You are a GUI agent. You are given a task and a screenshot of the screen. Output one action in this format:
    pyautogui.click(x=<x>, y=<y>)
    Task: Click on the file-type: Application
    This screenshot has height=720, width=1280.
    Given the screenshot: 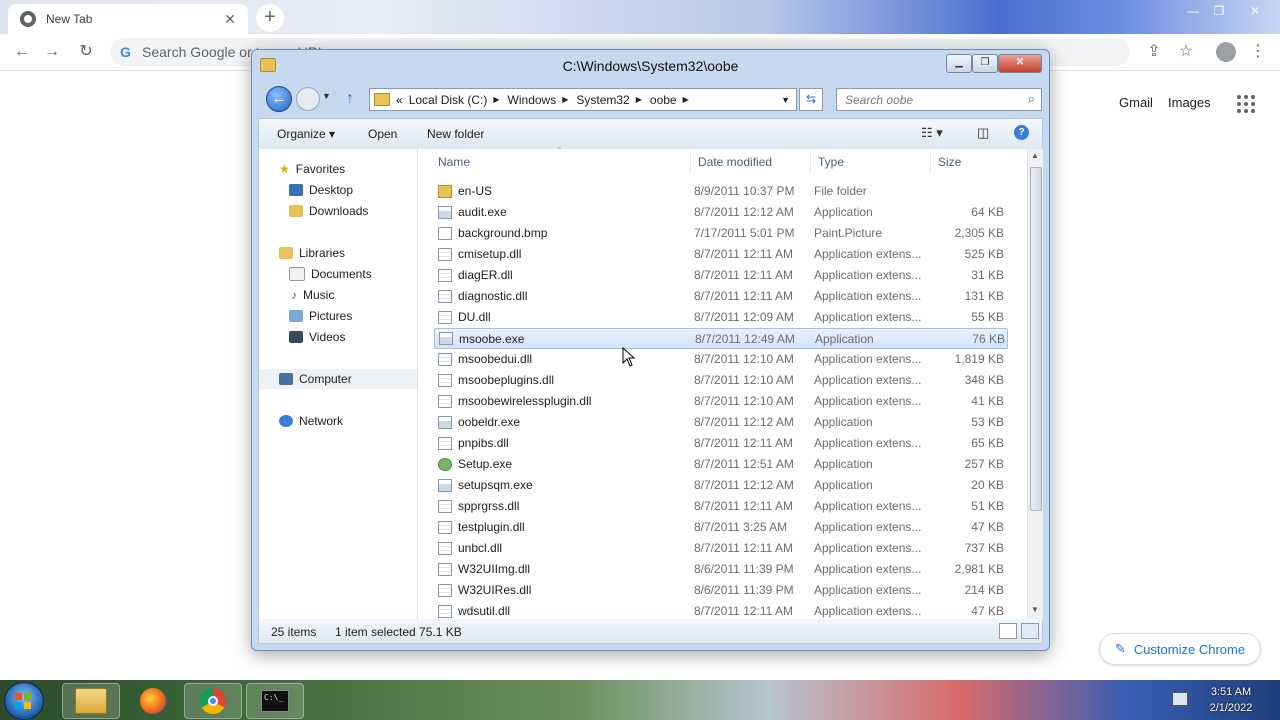 What is the action you would take?
    pyautogui.click(x=843, y=422)
    